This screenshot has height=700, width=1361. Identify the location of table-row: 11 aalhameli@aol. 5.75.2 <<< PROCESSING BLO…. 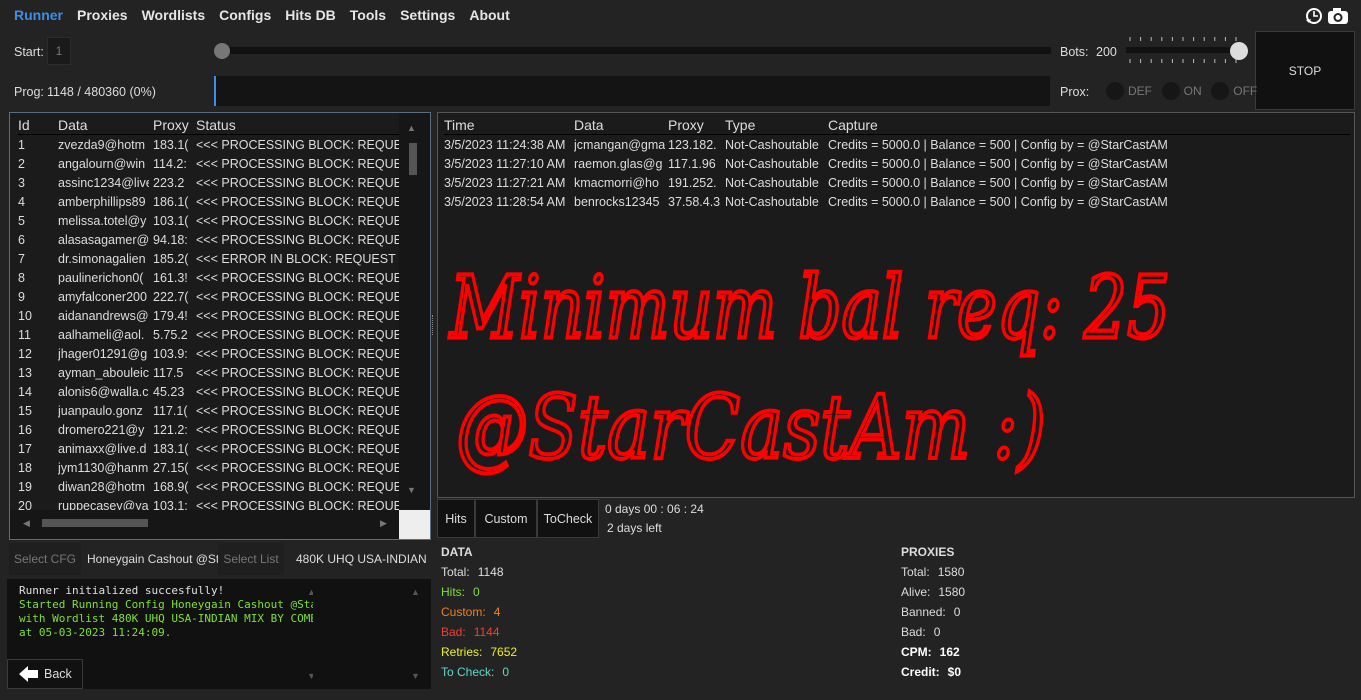
(213, 334).